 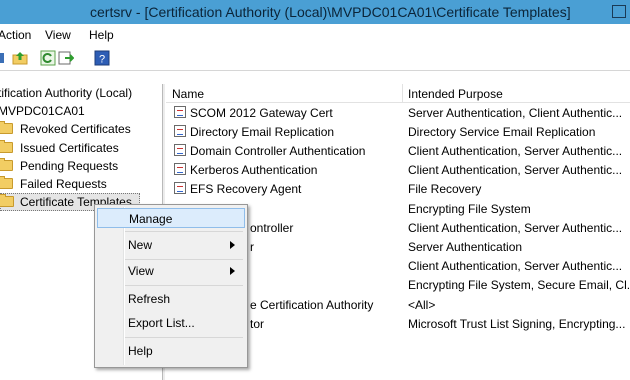 I want to click on up-folder-icon, so click(x=20, y=58).